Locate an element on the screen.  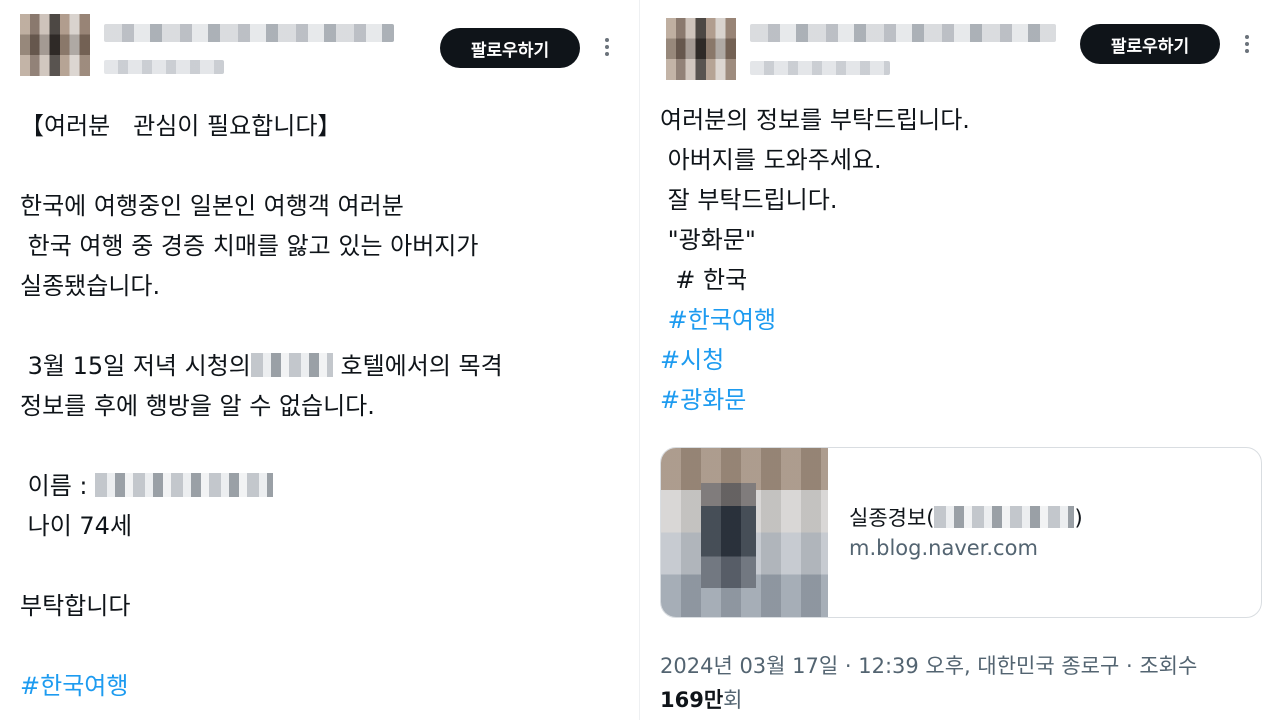
post-line: 한국에 여행중인 일본인 여행객 여러분 is located at coordinates (212, 206).